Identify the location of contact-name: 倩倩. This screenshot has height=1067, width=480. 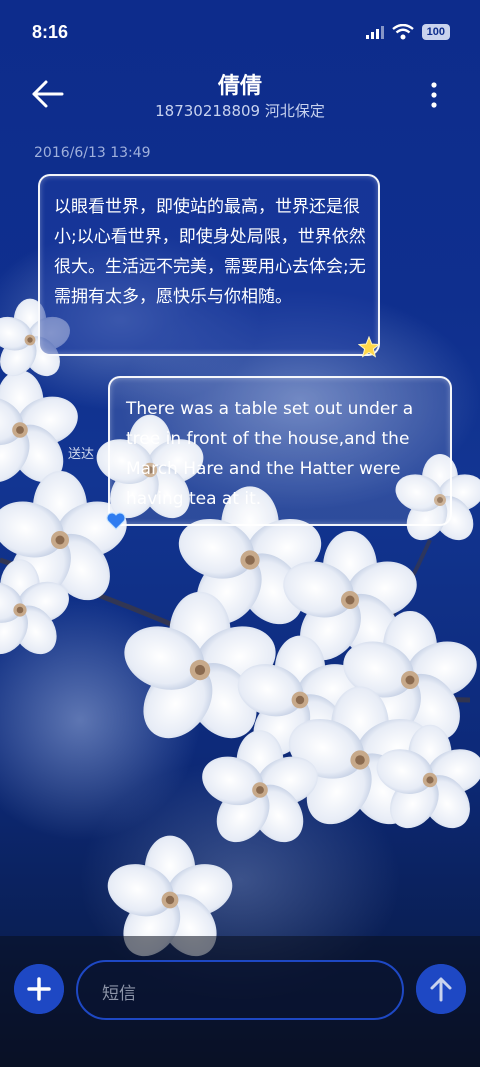
(239, 86).